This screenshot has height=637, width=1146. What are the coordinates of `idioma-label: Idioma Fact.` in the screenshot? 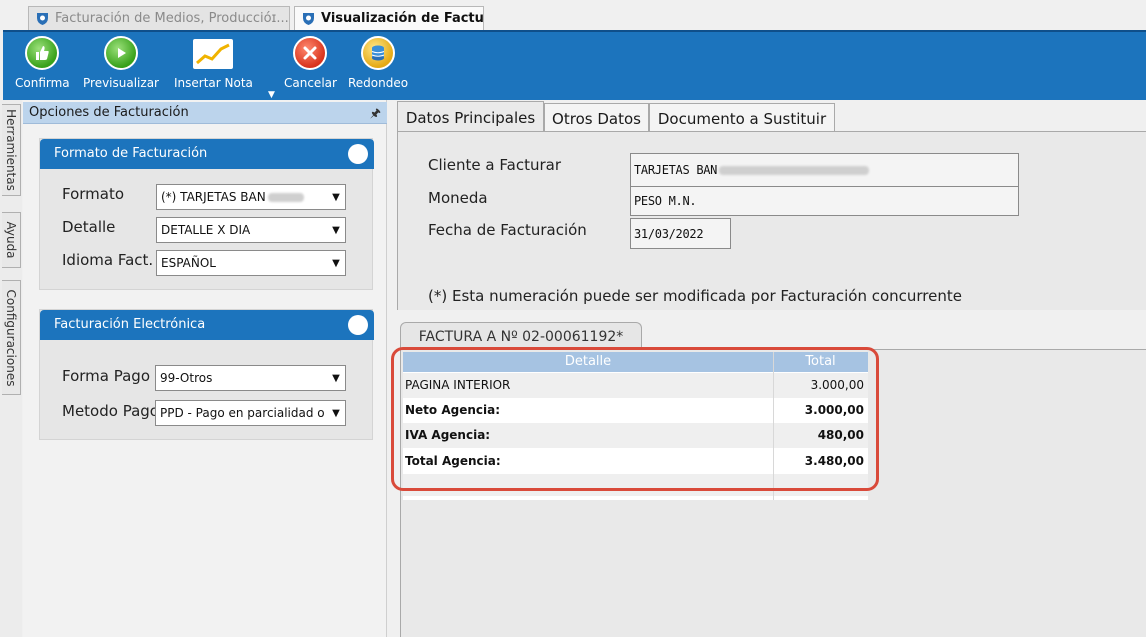 It's located at (108, 260).